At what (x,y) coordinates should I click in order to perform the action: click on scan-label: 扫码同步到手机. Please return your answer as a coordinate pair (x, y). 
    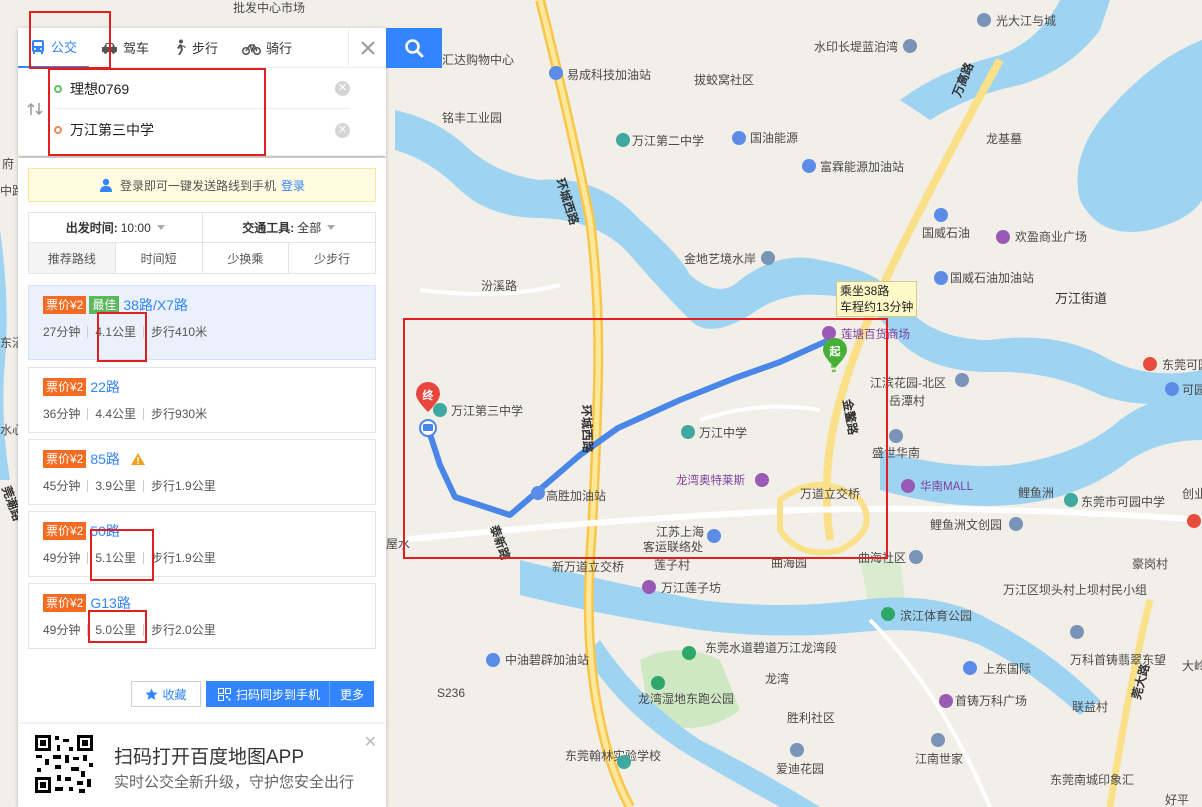
    Looking at the image, I should click on (278, 694).